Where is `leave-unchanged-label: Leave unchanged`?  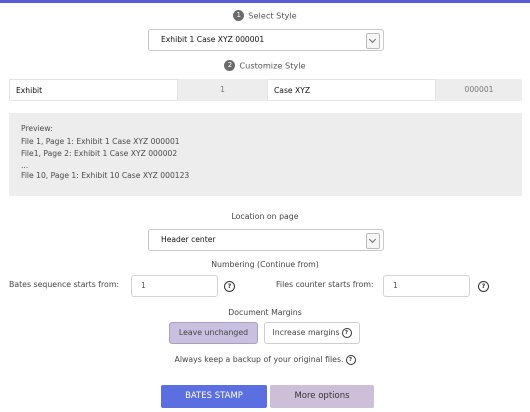
leave-unchanged-label: Leave unchanged is located at coordinates (213, 332).